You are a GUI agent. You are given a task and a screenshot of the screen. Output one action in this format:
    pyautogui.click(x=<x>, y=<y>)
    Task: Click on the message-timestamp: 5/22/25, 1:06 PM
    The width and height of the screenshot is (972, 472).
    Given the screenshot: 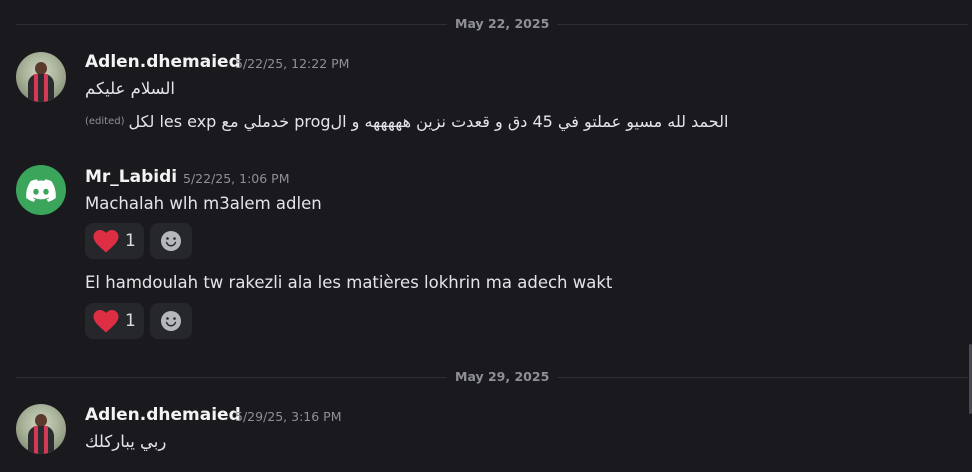 What is the action you would take?
    pyautogui.click(x=236, y=179)
    